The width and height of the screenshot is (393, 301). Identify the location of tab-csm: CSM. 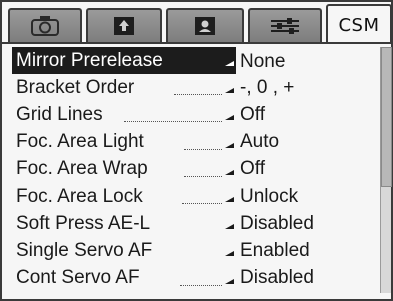
(359, 24).